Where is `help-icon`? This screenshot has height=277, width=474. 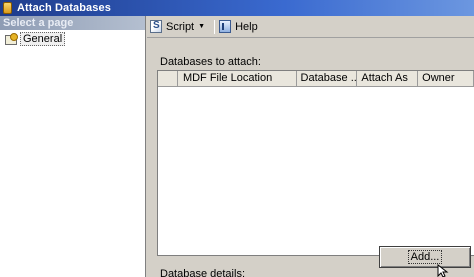
help-icon is located at coordinates (225, 26).